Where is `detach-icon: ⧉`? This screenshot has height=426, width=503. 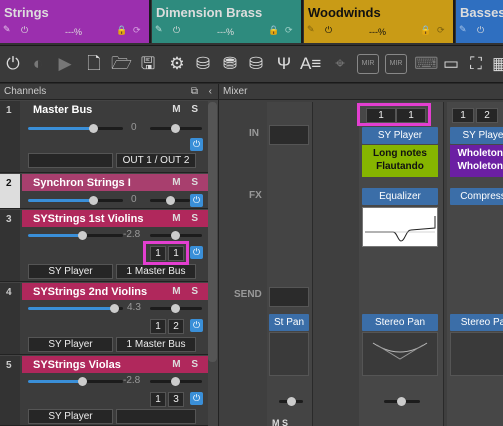
detach-icon: ⧉ is located at coordinates (194, 92).